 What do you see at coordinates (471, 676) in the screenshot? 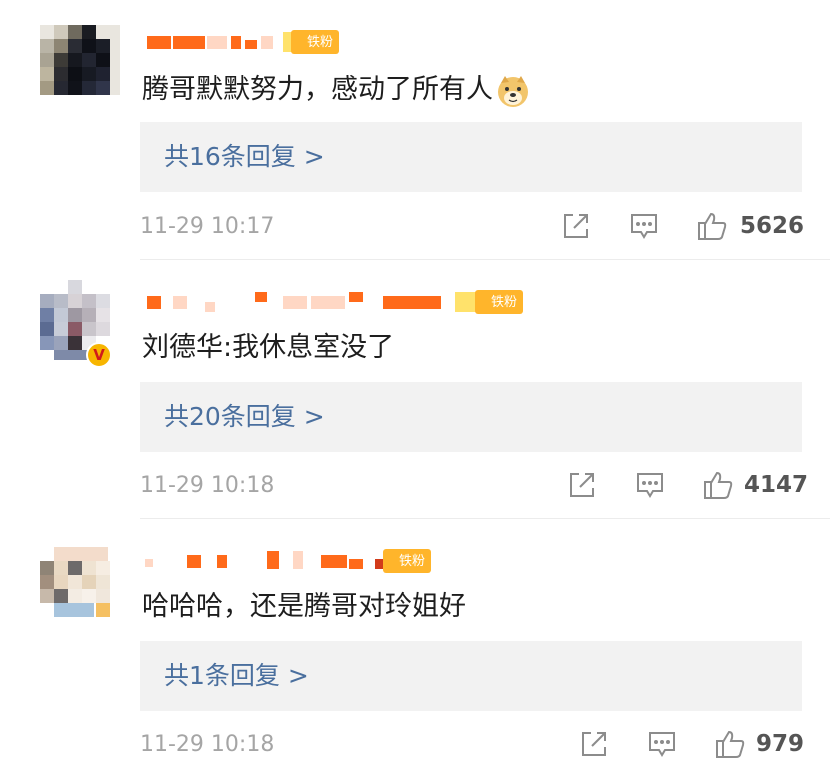
I see `reply-summary: 共1条回复 >` at bounding box center [471, 676].